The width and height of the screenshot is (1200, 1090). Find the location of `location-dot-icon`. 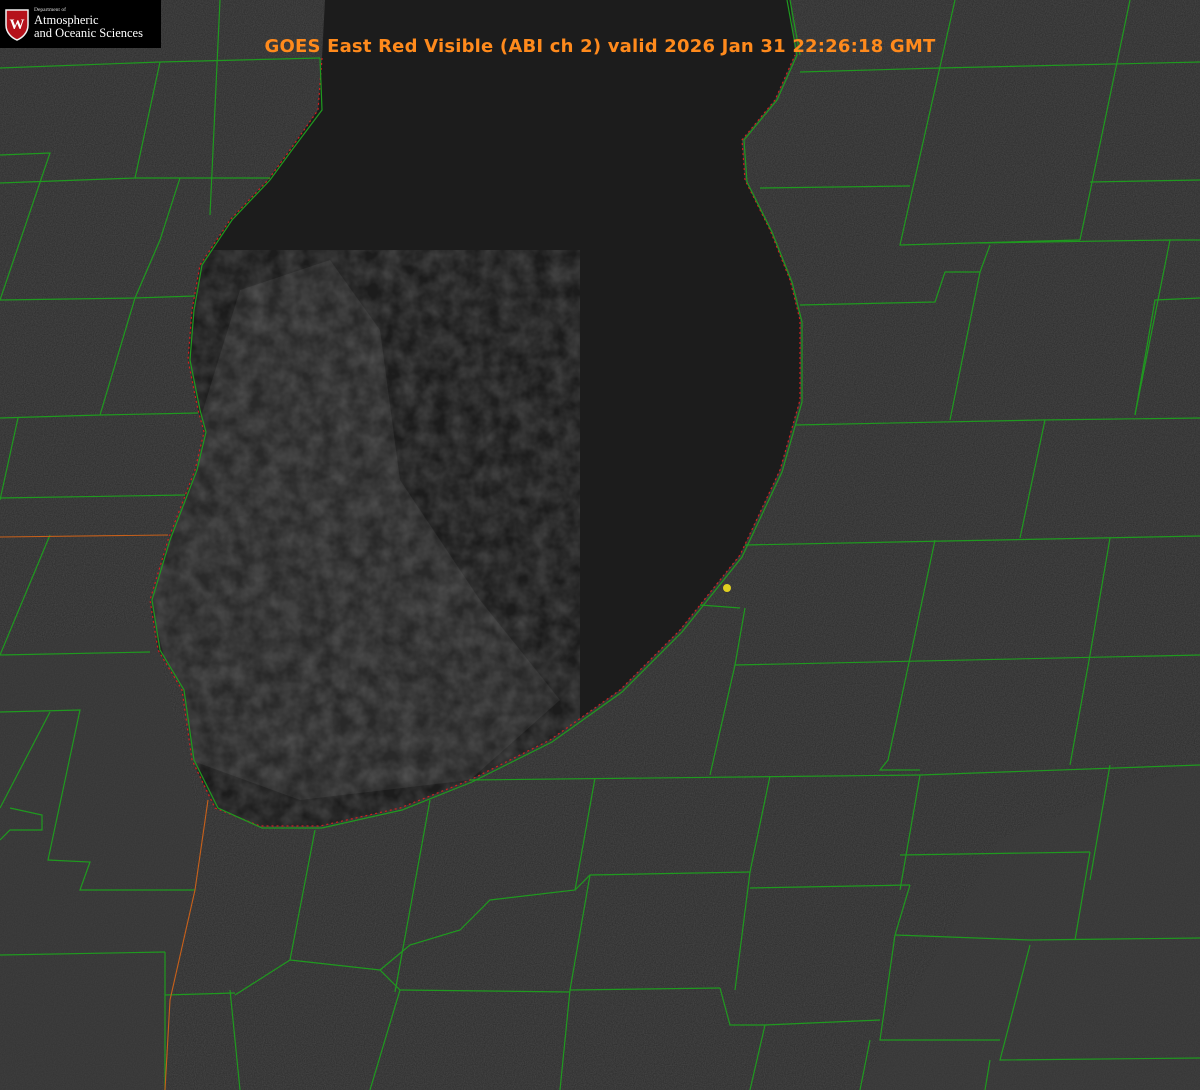

location-dot-icon is located at coordinates (727, 588).